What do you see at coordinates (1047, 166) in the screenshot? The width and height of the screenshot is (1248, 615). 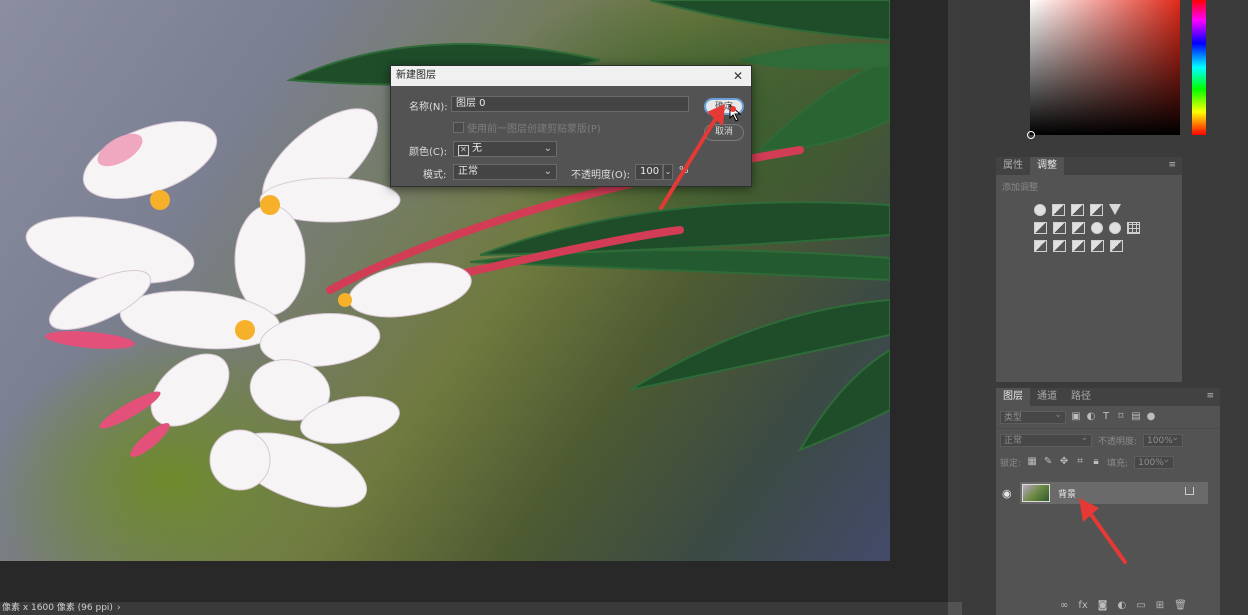 I see `tab-adjustments: 调整` at bounding box center [1047, 166].